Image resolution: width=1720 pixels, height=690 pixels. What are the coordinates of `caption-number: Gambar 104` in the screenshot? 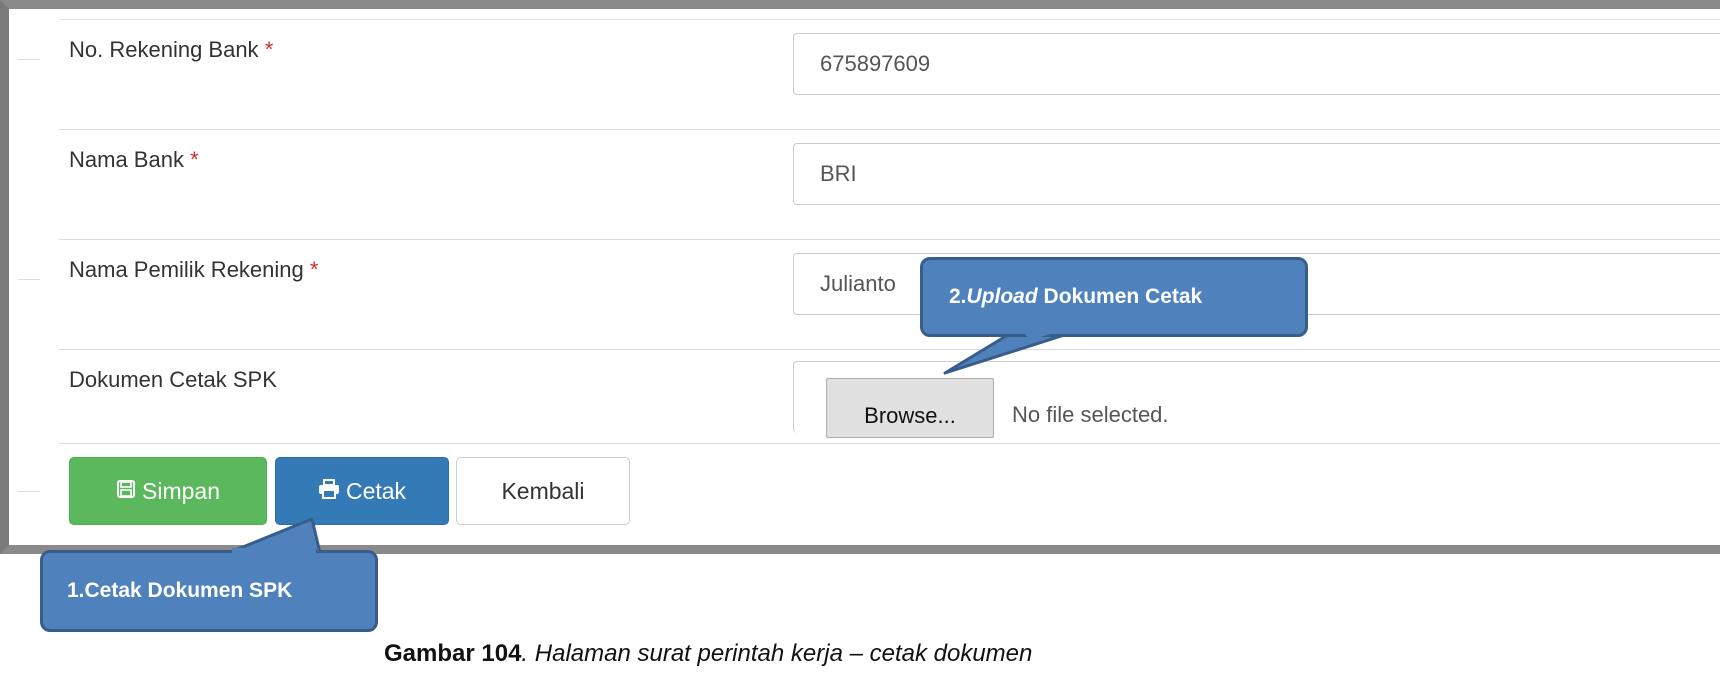 It's located at (453, 653).